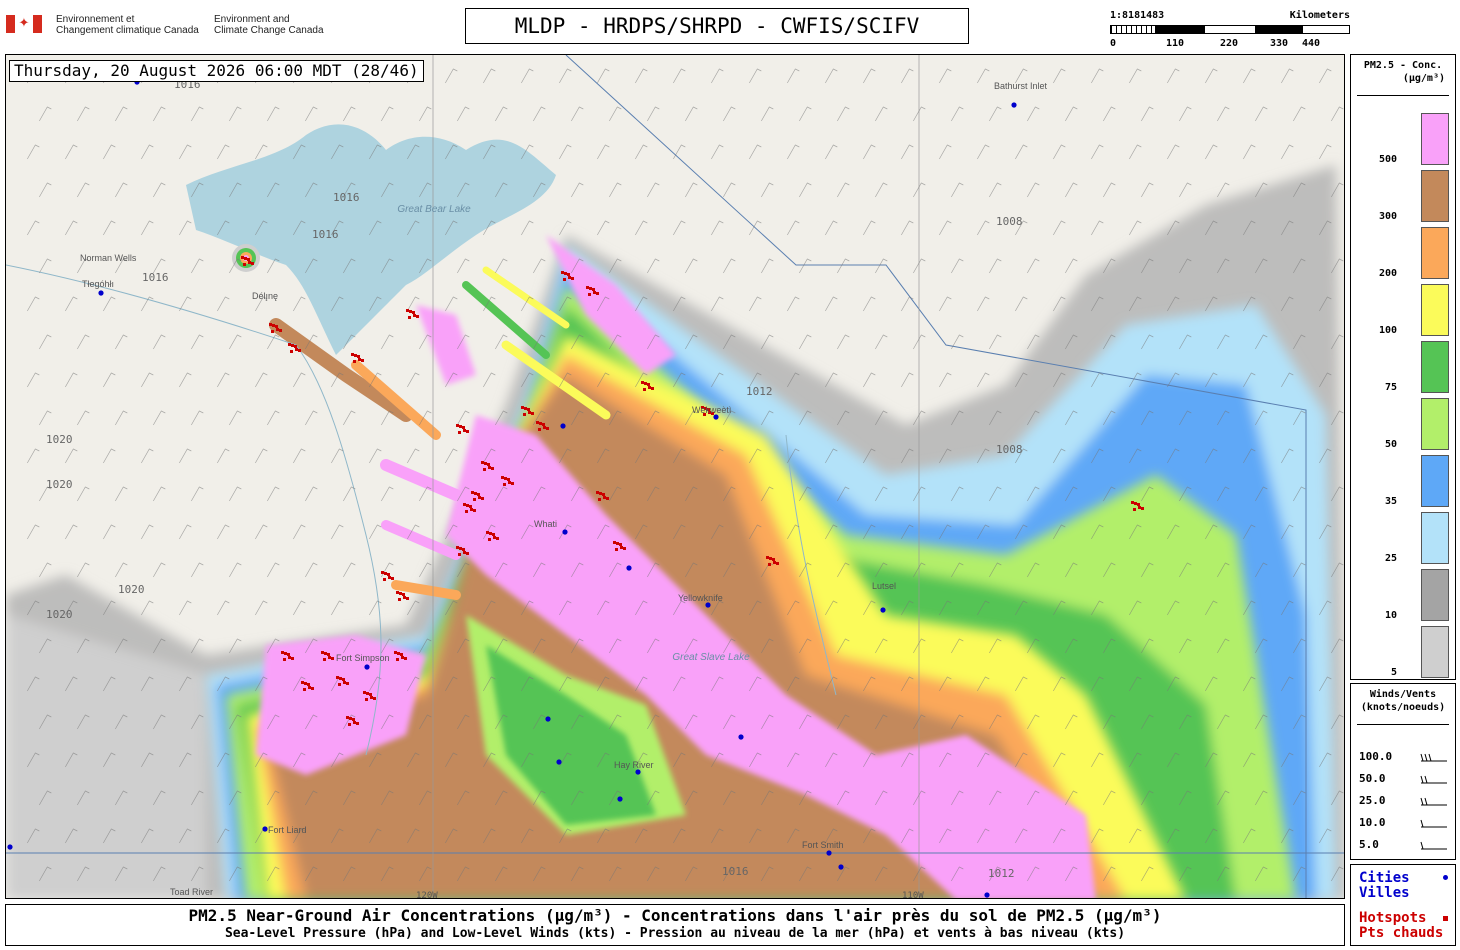 The width and height of the screenshot is (1460, 950). Describe the element at coordinates (434, 209) in the screenshot. I see `lake-label: Great Bear Lake` at that location.